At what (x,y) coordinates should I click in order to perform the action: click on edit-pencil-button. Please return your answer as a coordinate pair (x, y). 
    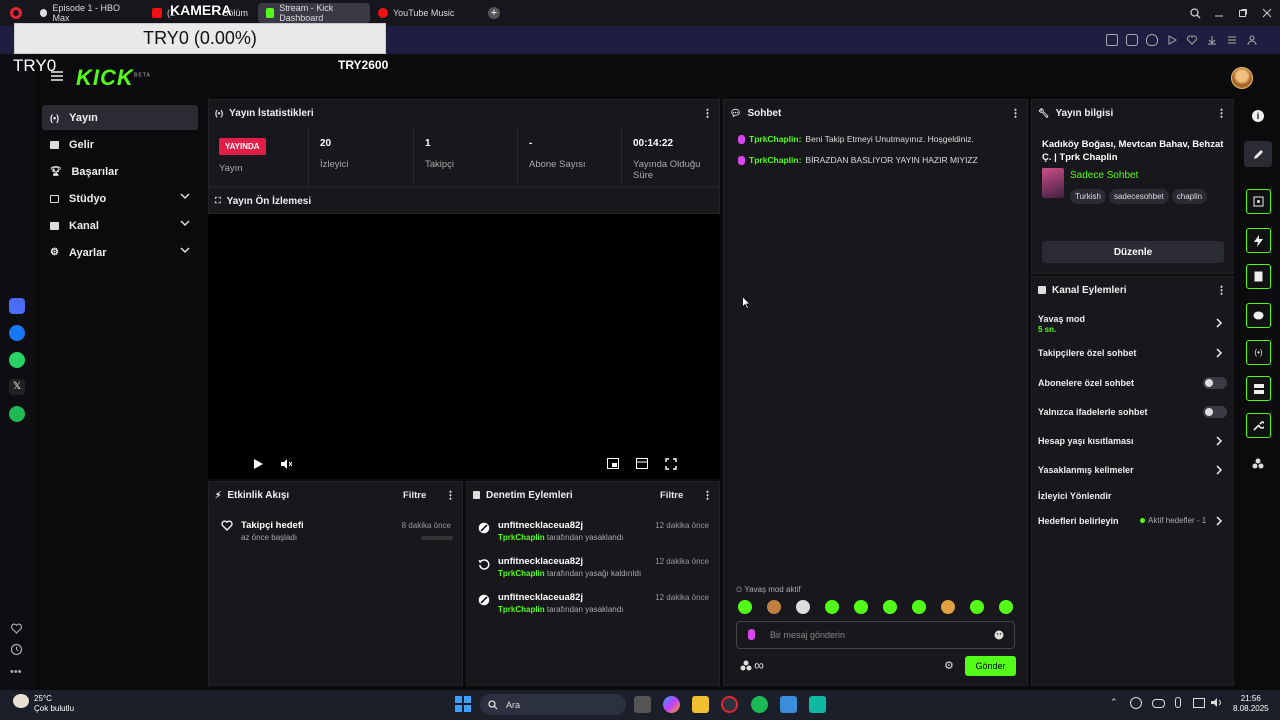
    Looking at the image, I should click on (1258, 154).